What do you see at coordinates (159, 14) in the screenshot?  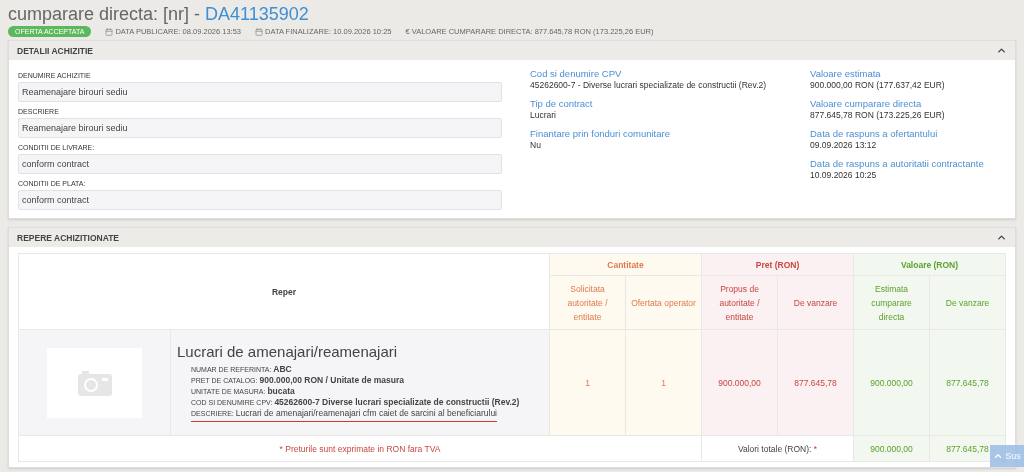 I see `page-title: cumparare directa: [nr] - DA41135902` at bounding box center [159, 14].